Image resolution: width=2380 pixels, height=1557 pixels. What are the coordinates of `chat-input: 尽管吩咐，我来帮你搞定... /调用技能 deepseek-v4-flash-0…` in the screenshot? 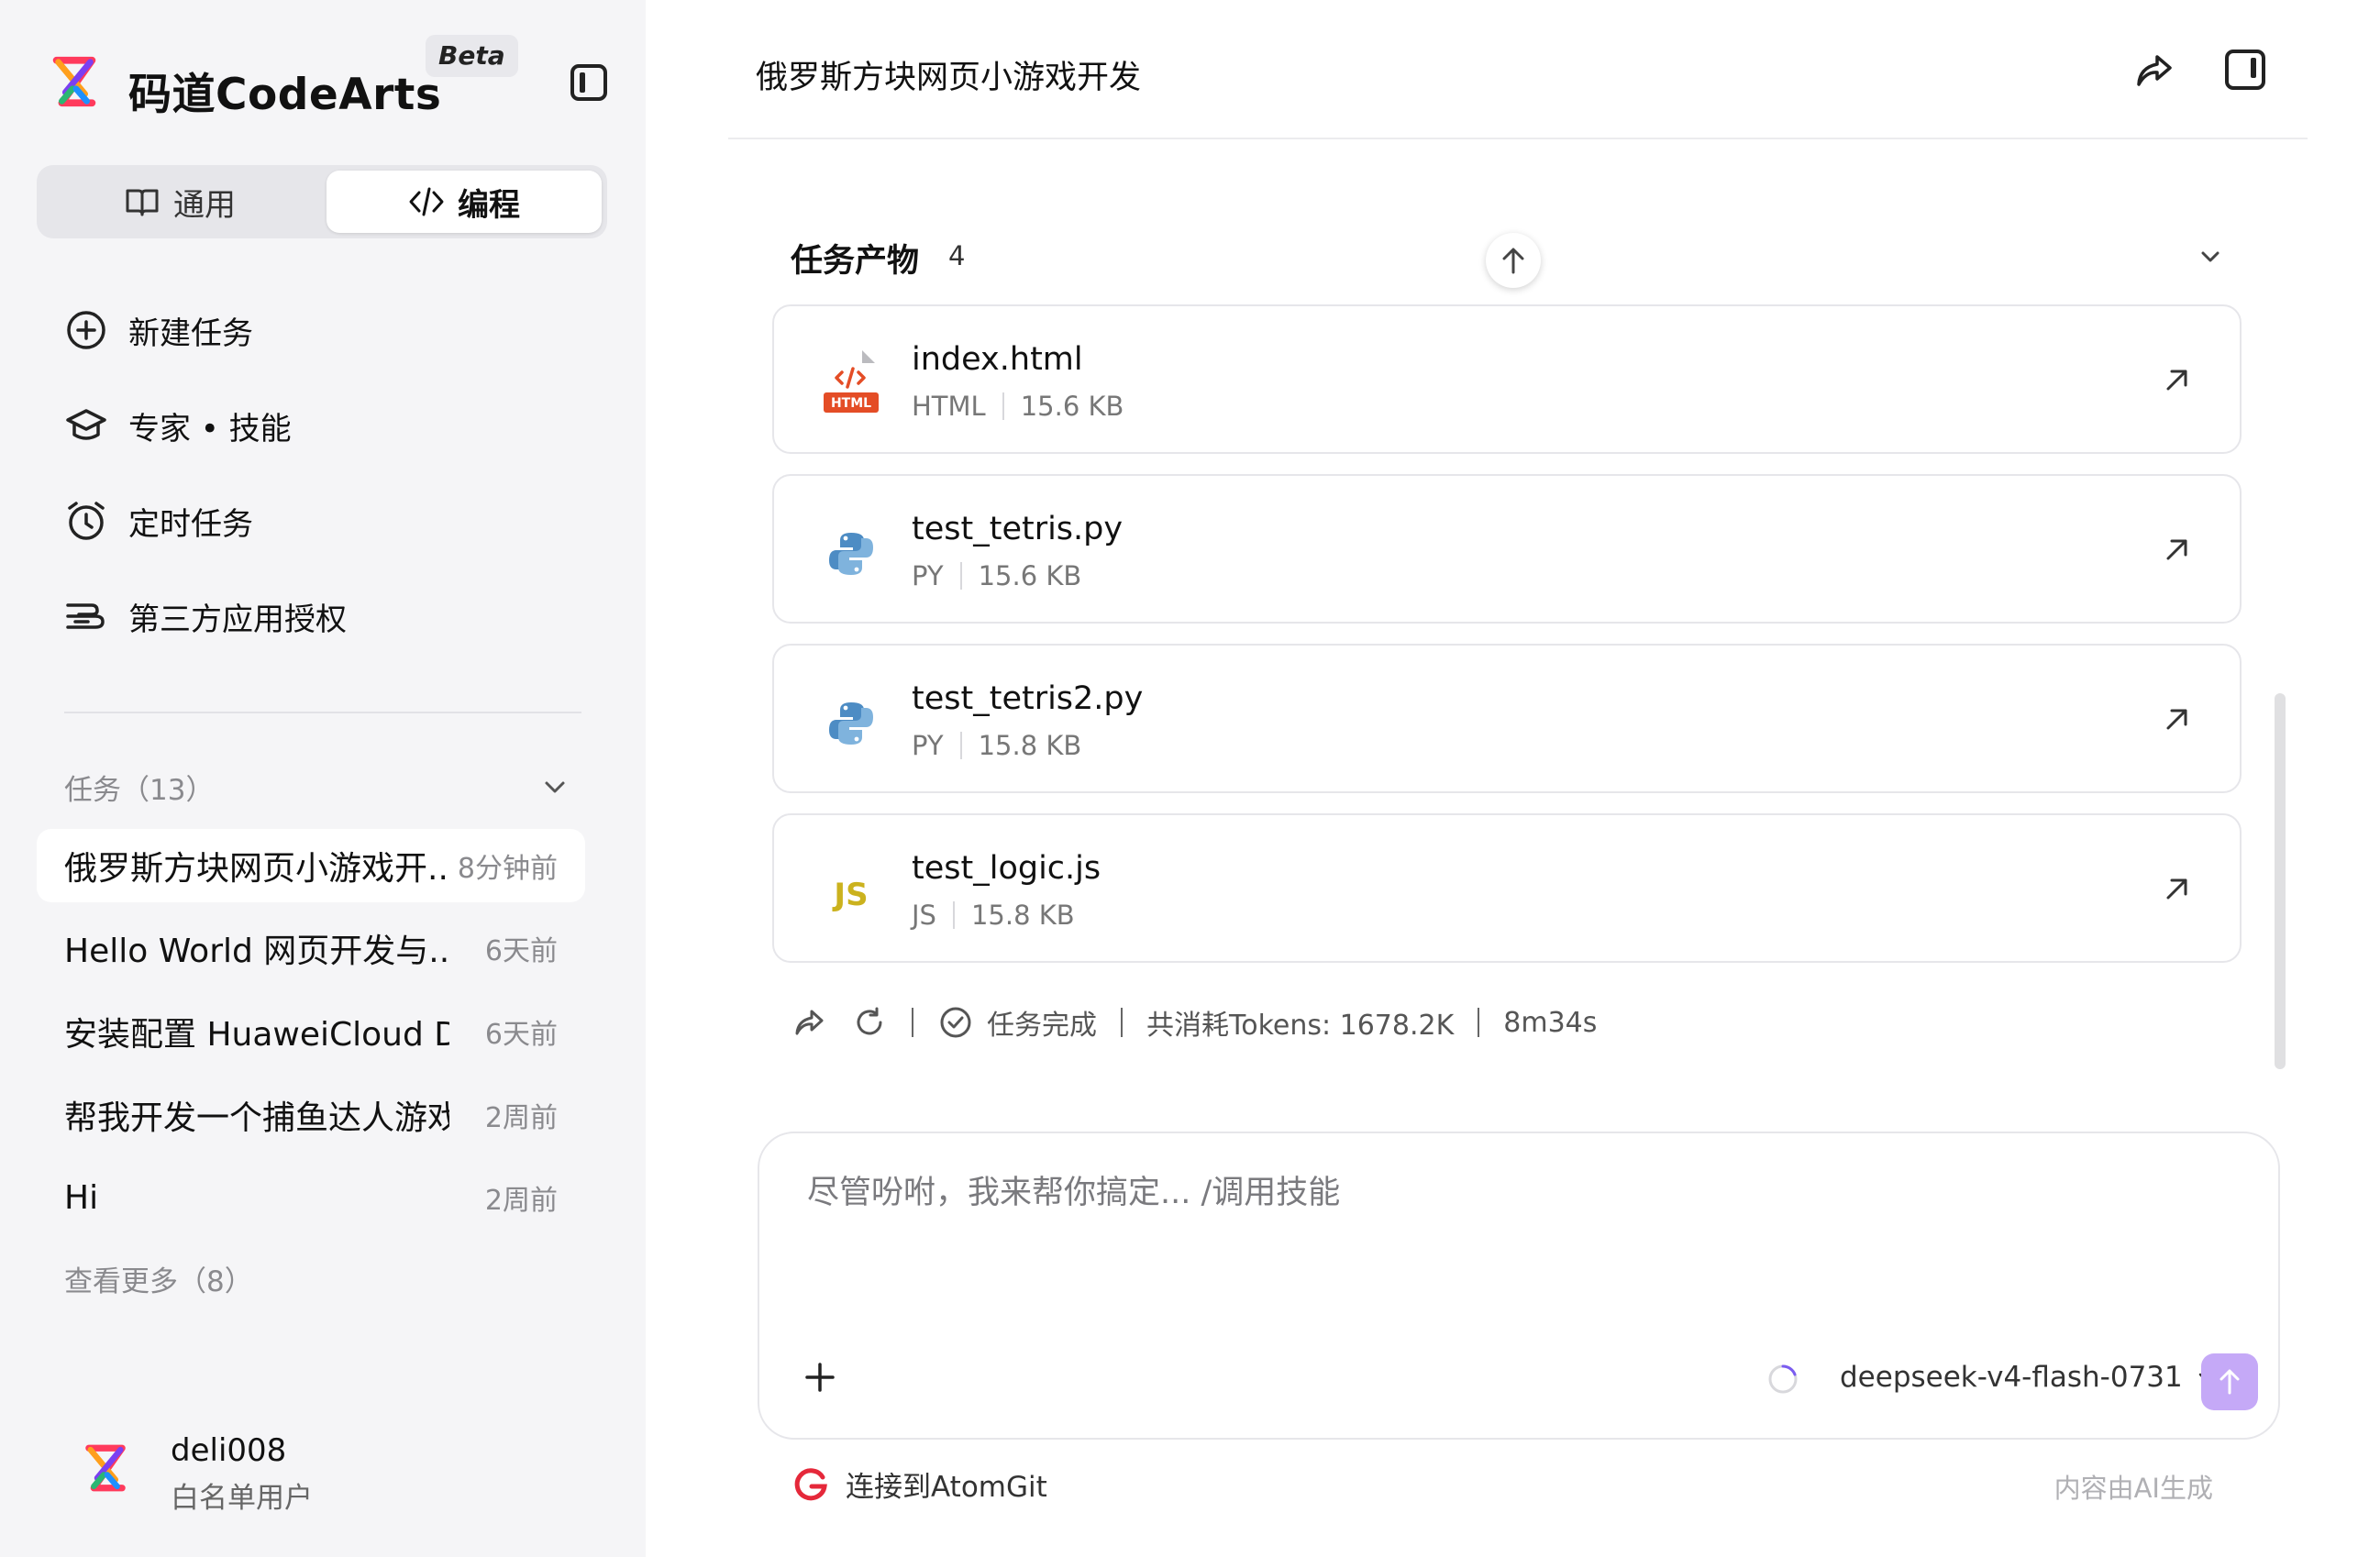 It's located at (1519, 1286).